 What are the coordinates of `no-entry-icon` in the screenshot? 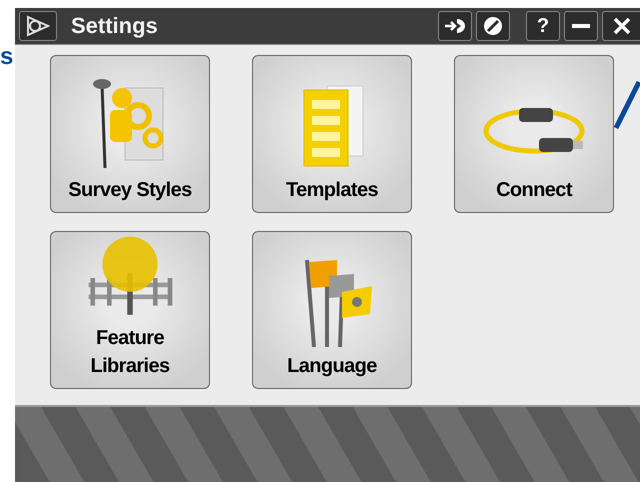 It's located at (493, 26).